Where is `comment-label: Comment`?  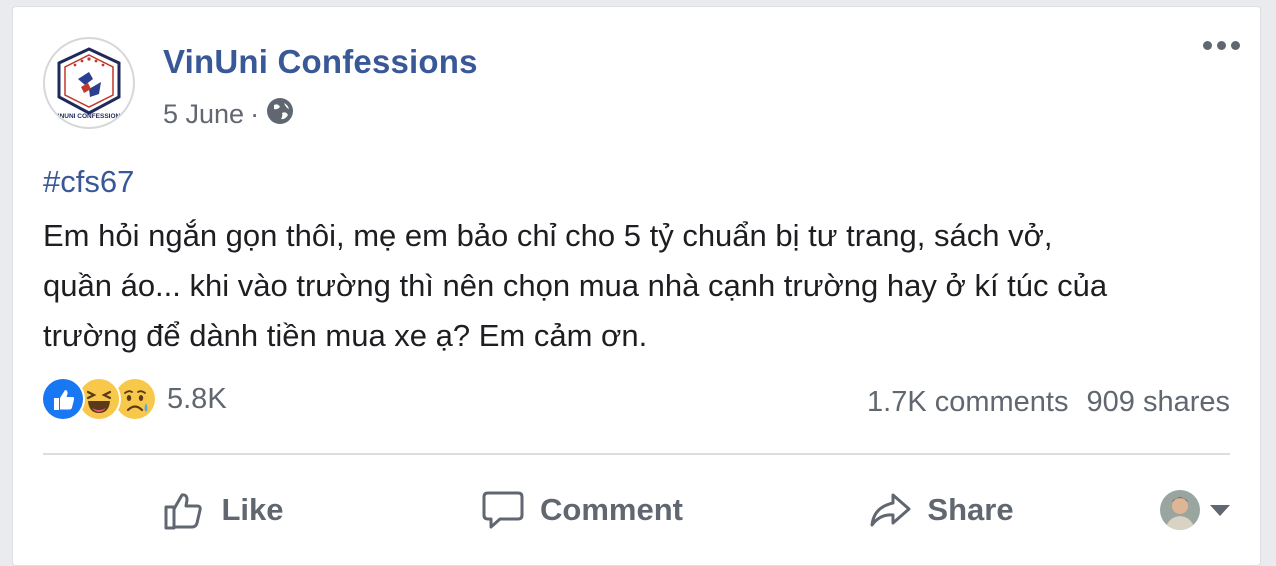
comment-label: Comment is located at coordinates (611, 509).